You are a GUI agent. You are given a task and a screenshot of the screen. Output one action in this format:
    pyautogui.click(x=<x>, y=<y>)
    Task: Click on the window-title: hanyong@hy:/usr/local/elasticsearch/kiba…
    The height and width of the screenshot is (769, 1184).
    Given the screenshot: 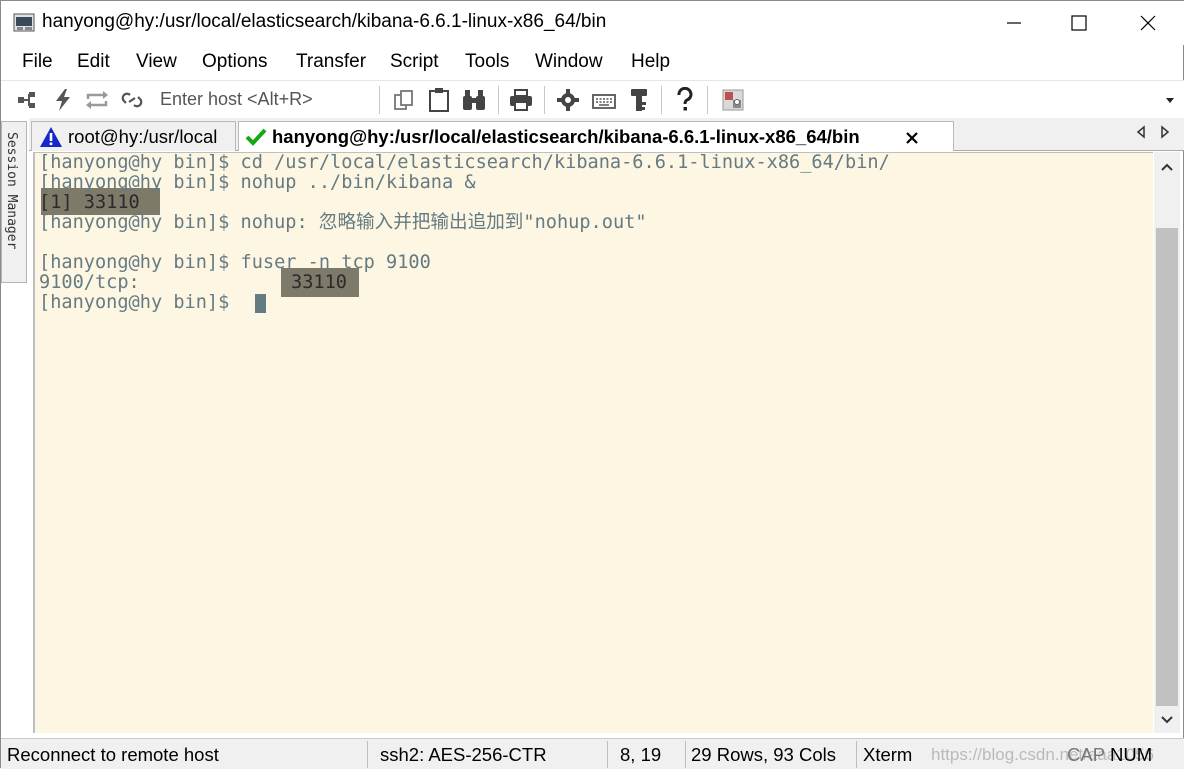 What is the action you would take?
    pyautogui.click(x=324, y=21)
    